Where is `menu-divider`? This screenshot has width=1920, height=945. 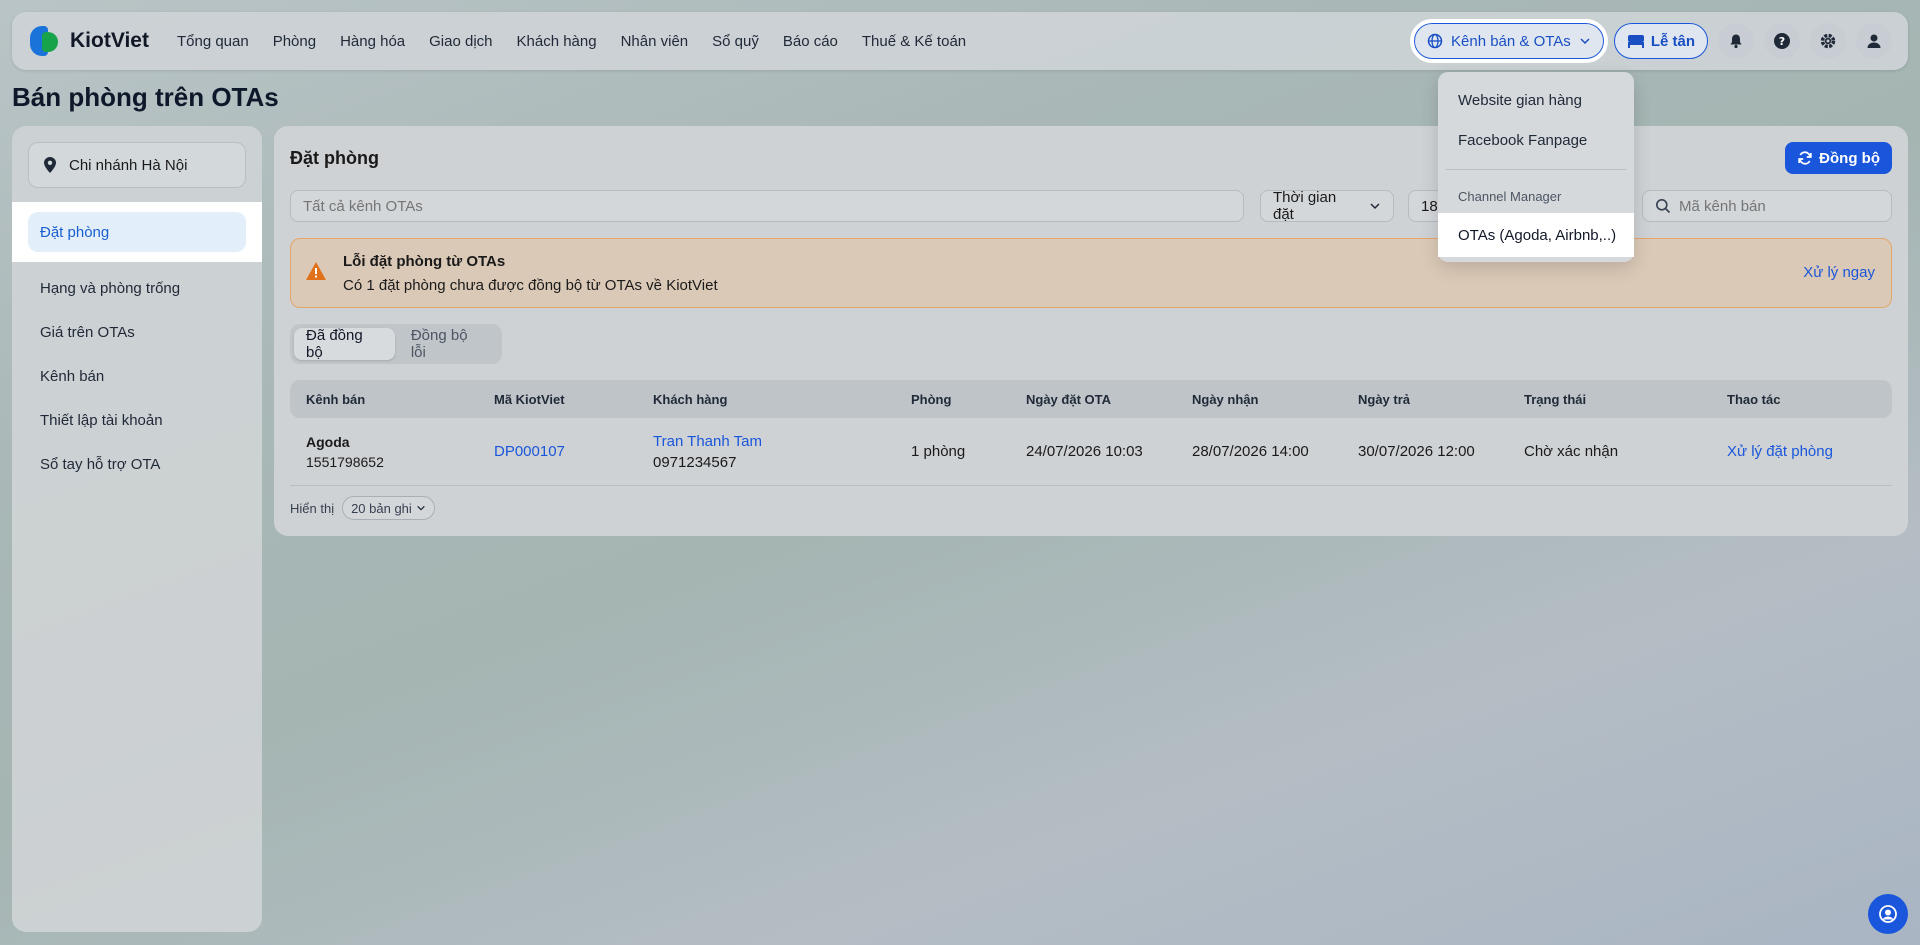
menu-divider is located at coordinates (1536, 169).